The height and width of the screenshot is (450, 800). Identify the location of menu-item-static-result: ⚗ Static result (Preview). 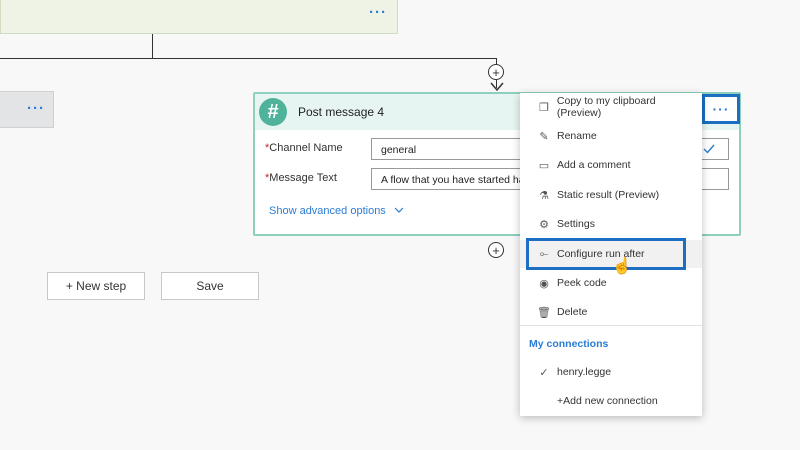
(611, 195).